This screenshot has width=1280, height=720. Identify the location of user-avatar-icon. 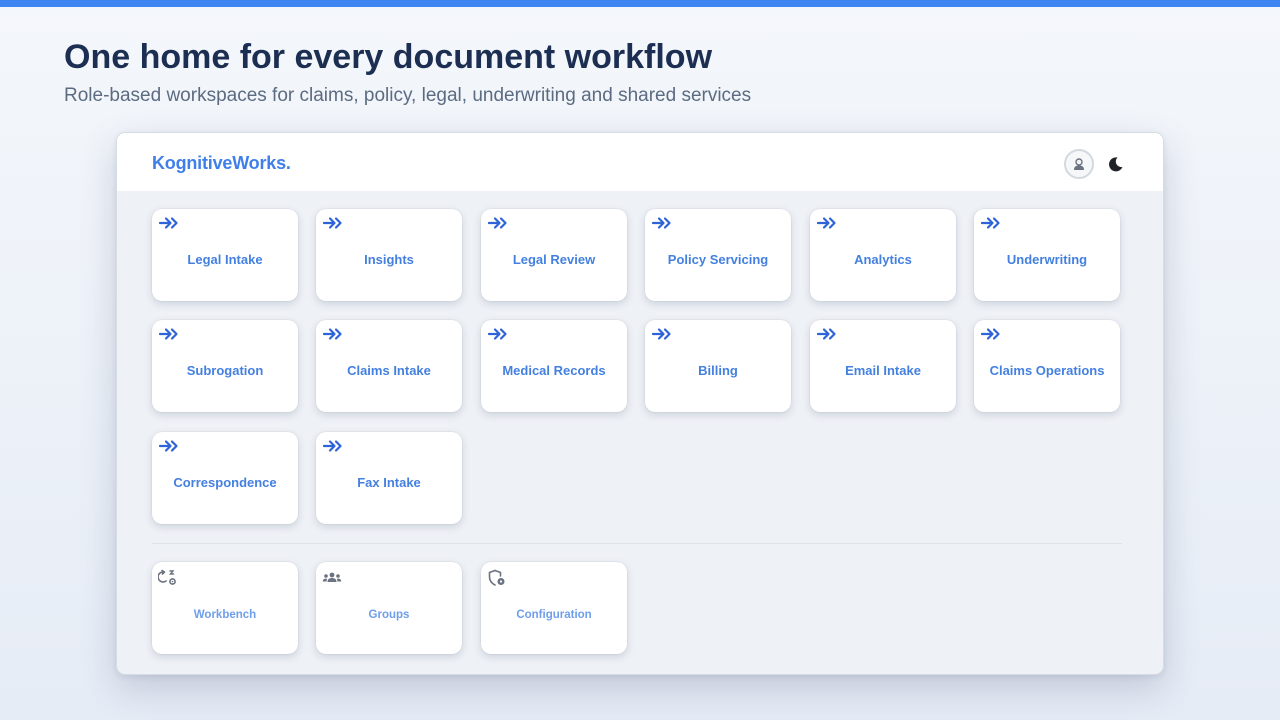
(1079, 164).